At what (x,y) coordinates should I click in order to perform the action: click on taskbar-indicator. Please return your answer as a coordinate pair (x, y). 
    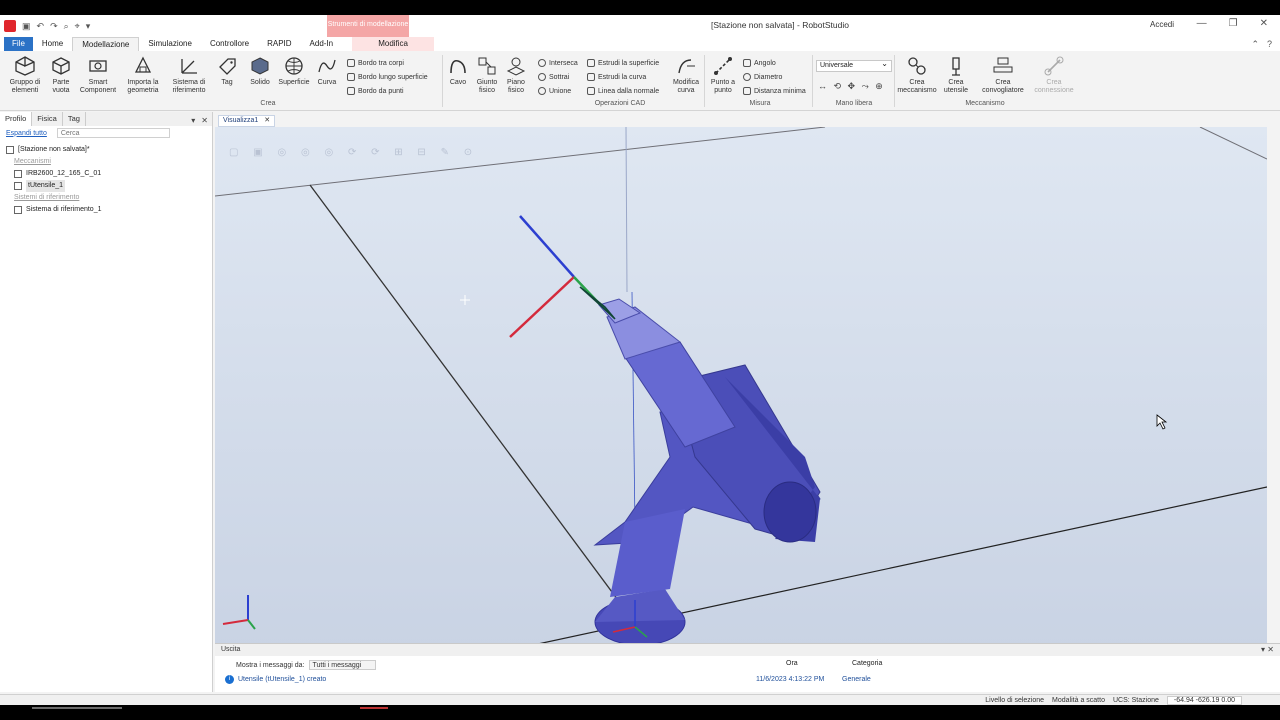
    Looking at the image, I should click on (374, 708).